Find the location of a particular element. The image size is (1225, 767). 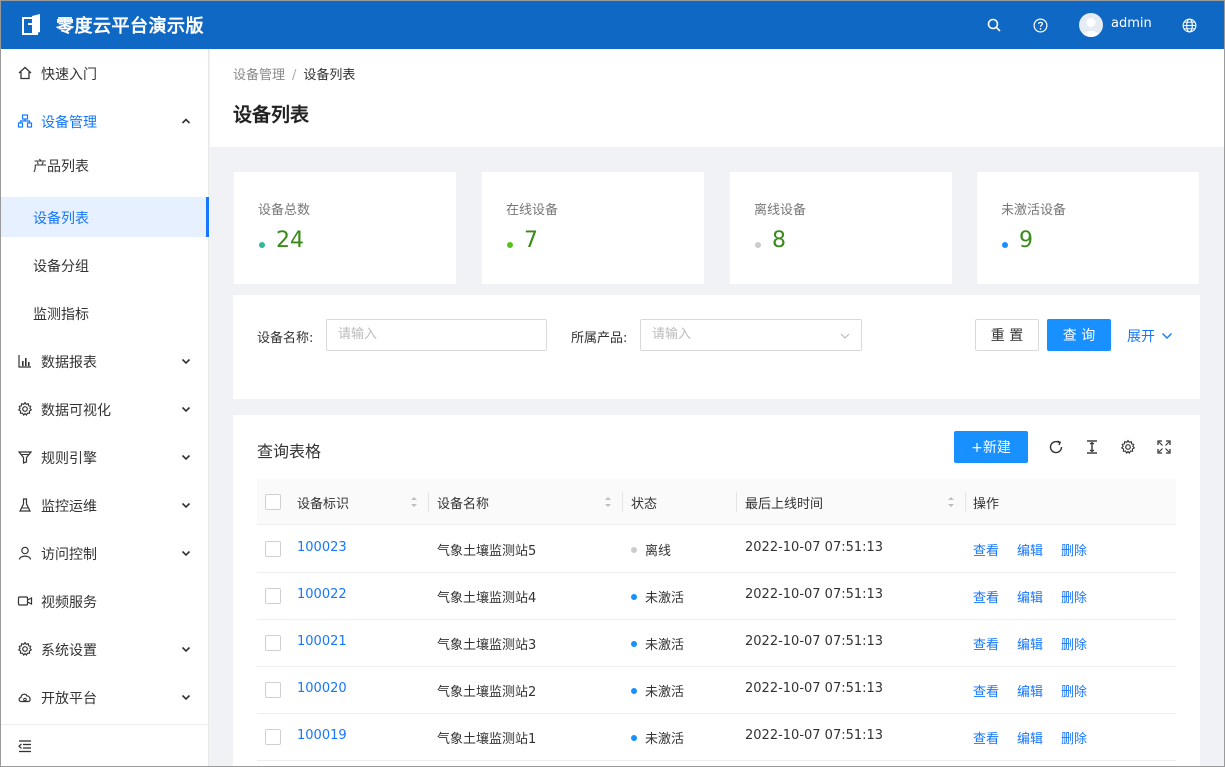

new-device-button: +新建 is located at coordinates (991, 447).